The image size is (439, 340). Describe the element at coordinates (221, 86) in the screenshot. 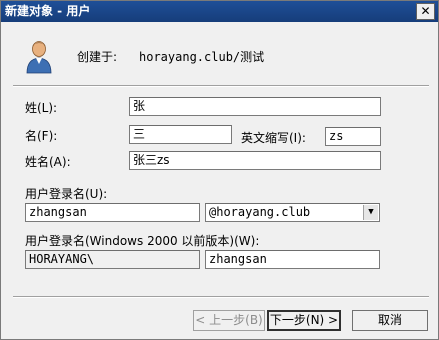

I see `header-divider` at that location.